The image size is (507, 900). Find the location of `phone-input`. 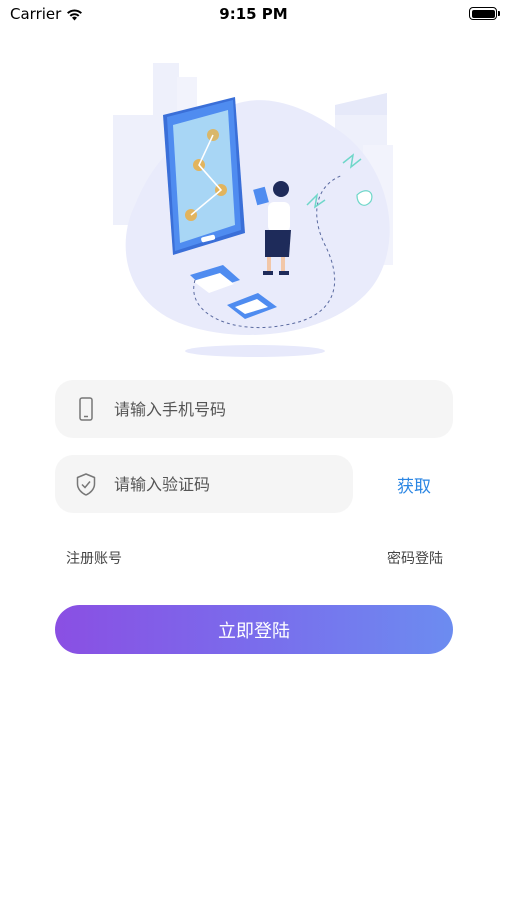

phone-input is located at coordinates (244, 409).